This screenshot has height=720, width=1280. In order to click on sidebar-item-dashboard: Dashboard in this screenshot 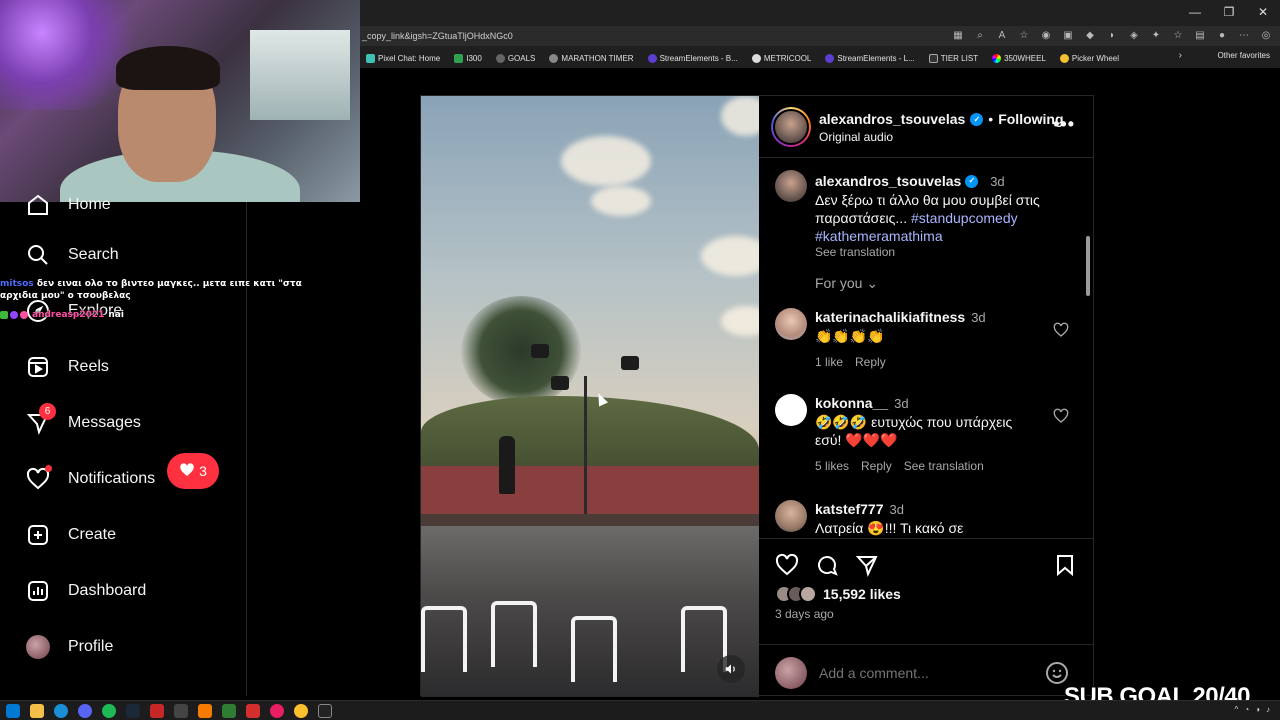, I will do `click(86, 591)`.